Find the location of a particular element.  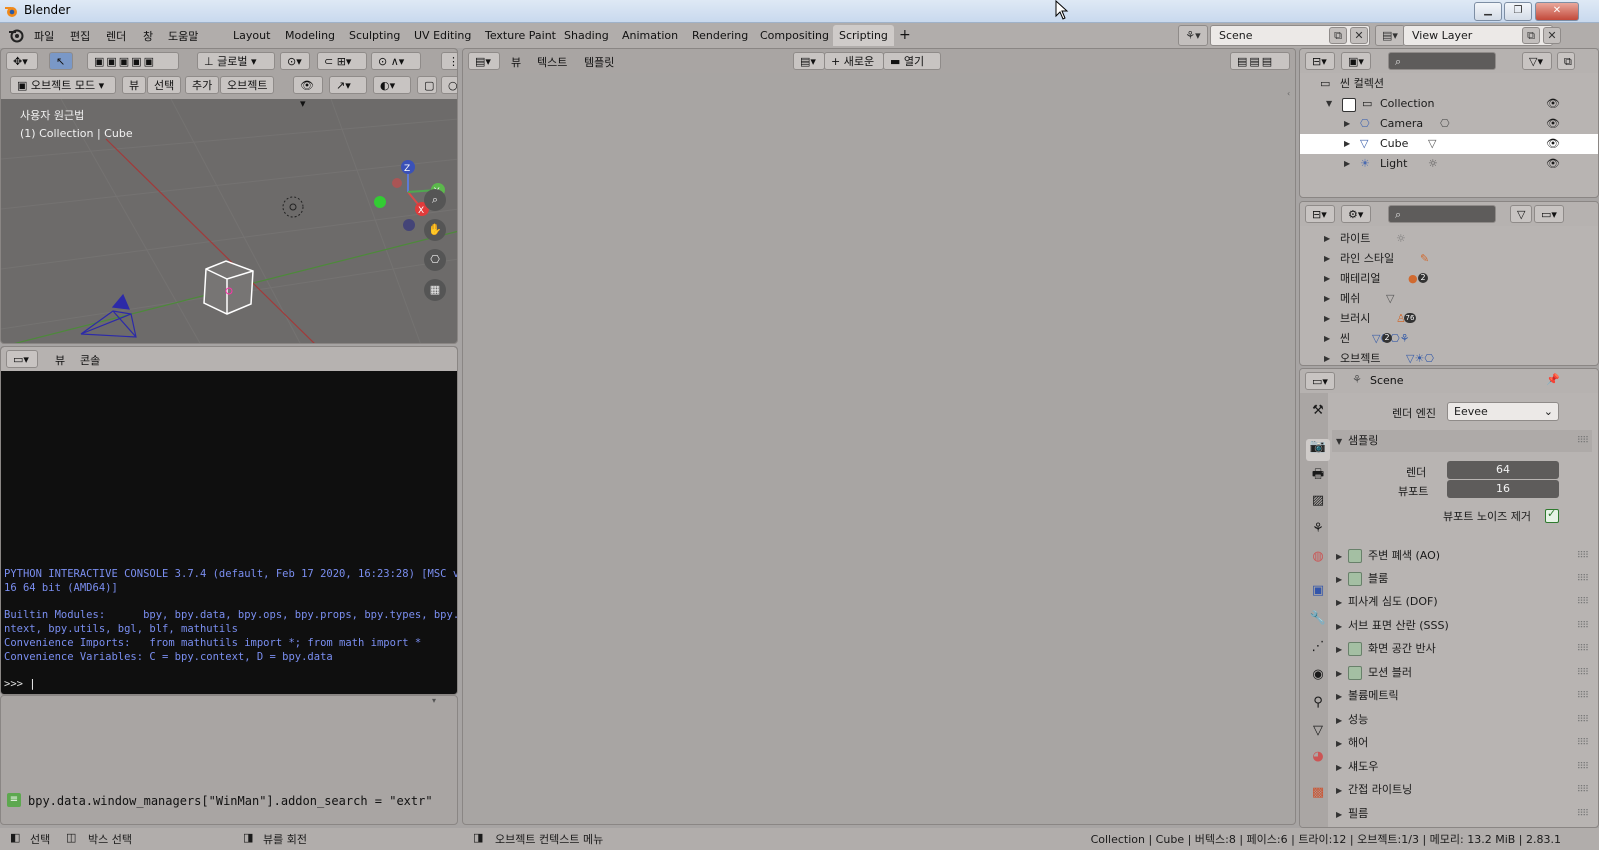

pan-hand-icon: ✋ is located at coordinates (435, 230).